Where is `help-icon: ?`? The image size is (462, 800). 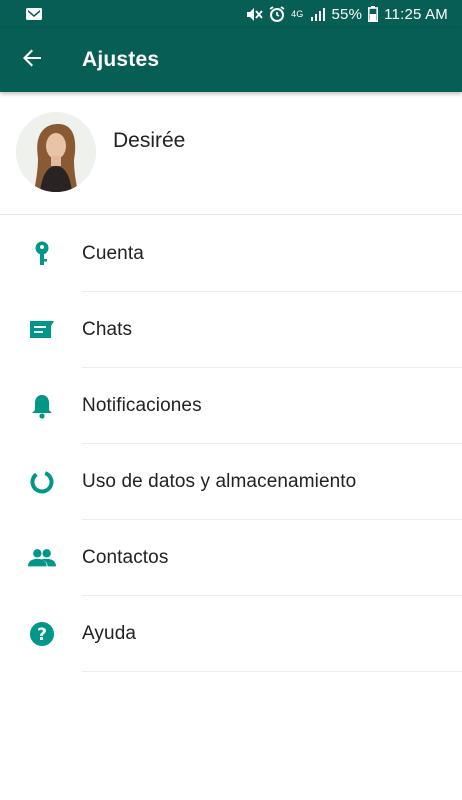 help-icon: ? is located at coordinates (42, 634).